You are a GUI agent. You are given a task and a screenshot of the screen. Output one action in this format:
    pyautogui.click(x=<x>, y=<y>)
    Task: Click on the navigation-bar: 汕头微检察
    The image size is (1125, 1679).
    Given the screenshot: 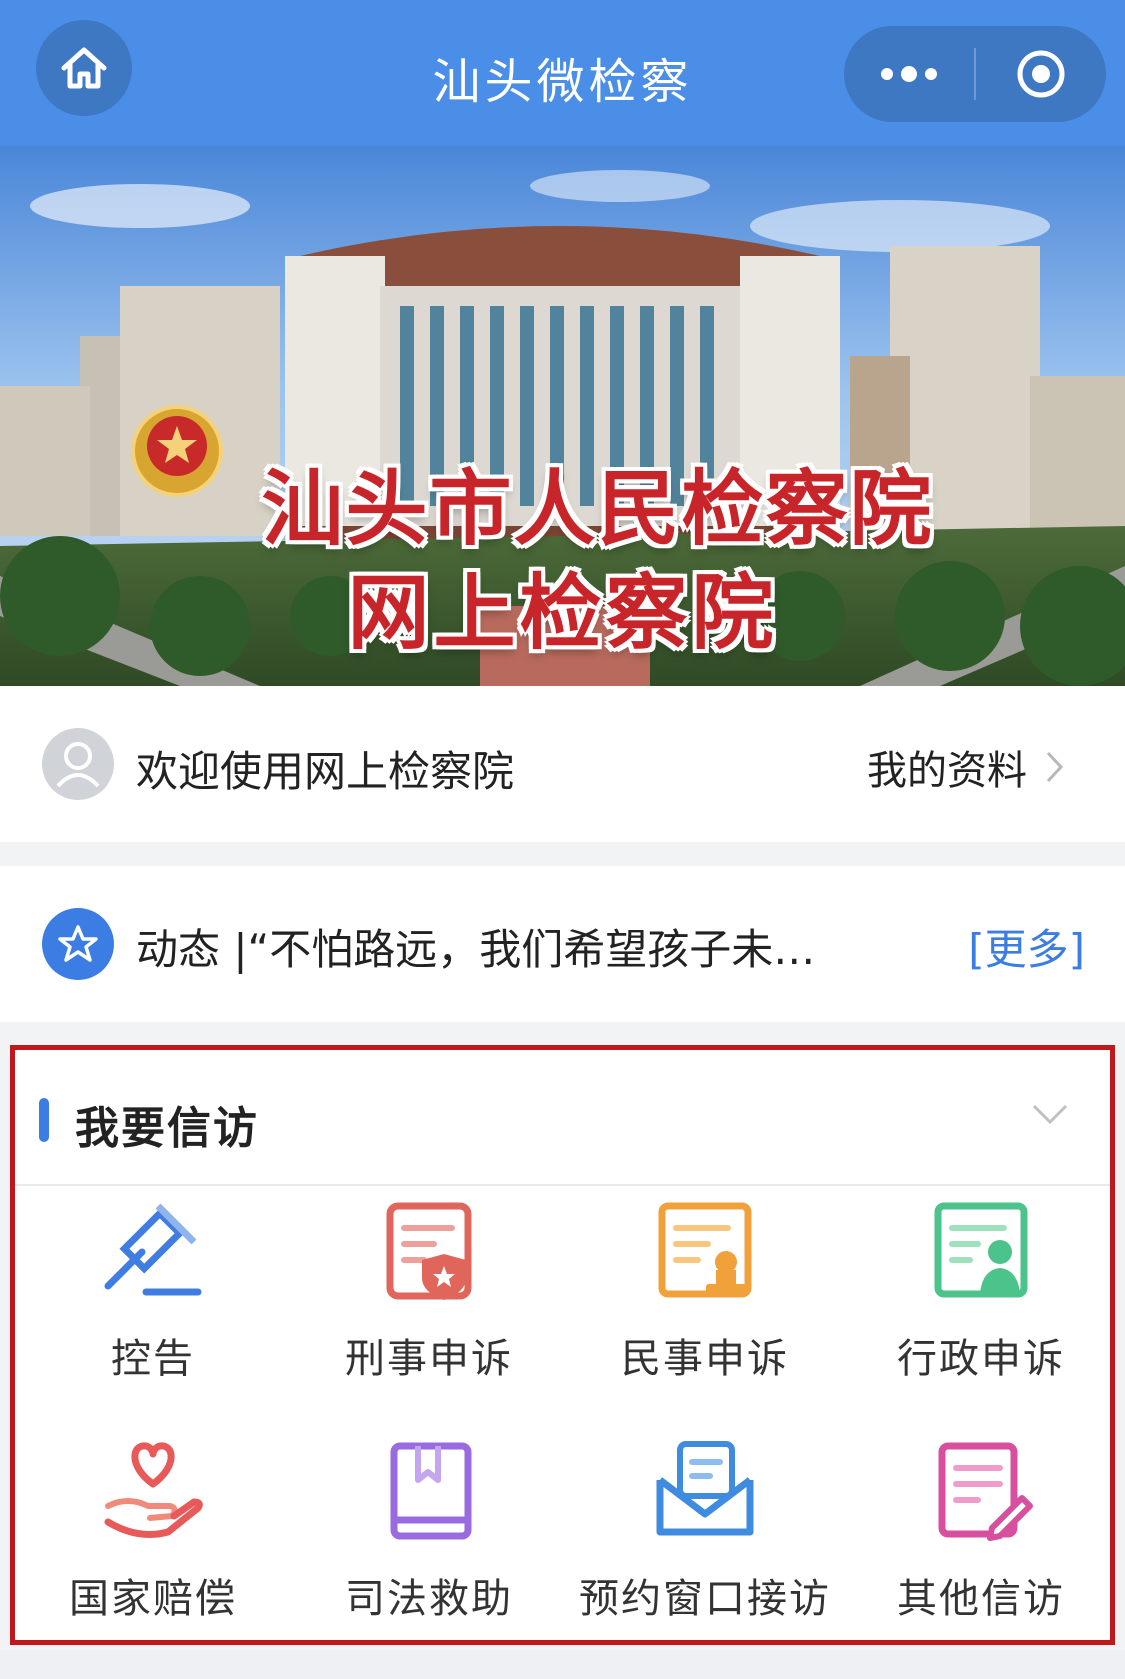 What is the action you would take?
    pyautogui.click(x=562, y=73)
    